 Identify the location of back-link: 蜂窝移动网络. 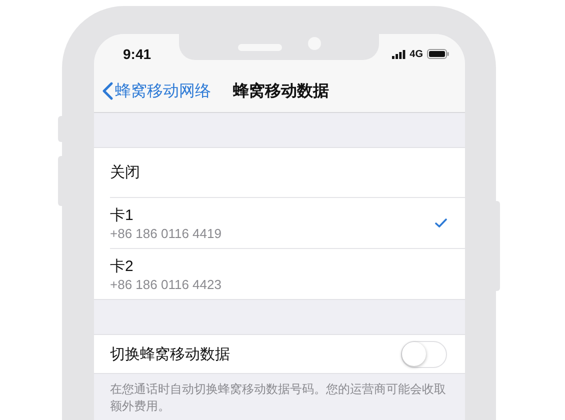
(156, 91).